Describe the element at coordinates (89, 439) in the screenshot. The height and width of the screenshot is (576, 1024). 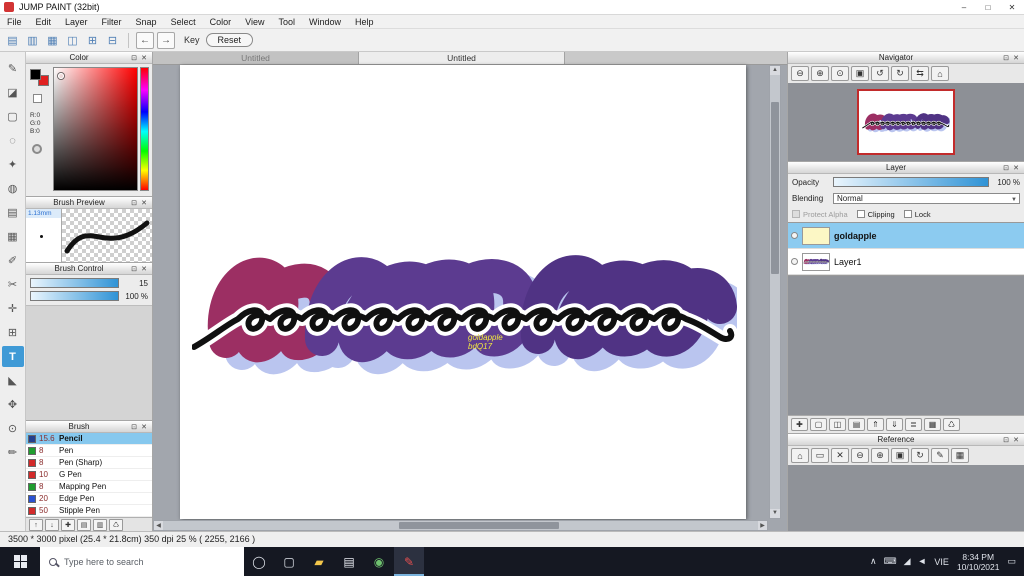
I see `brush-list-item: 15.6 Pencil` at that location.